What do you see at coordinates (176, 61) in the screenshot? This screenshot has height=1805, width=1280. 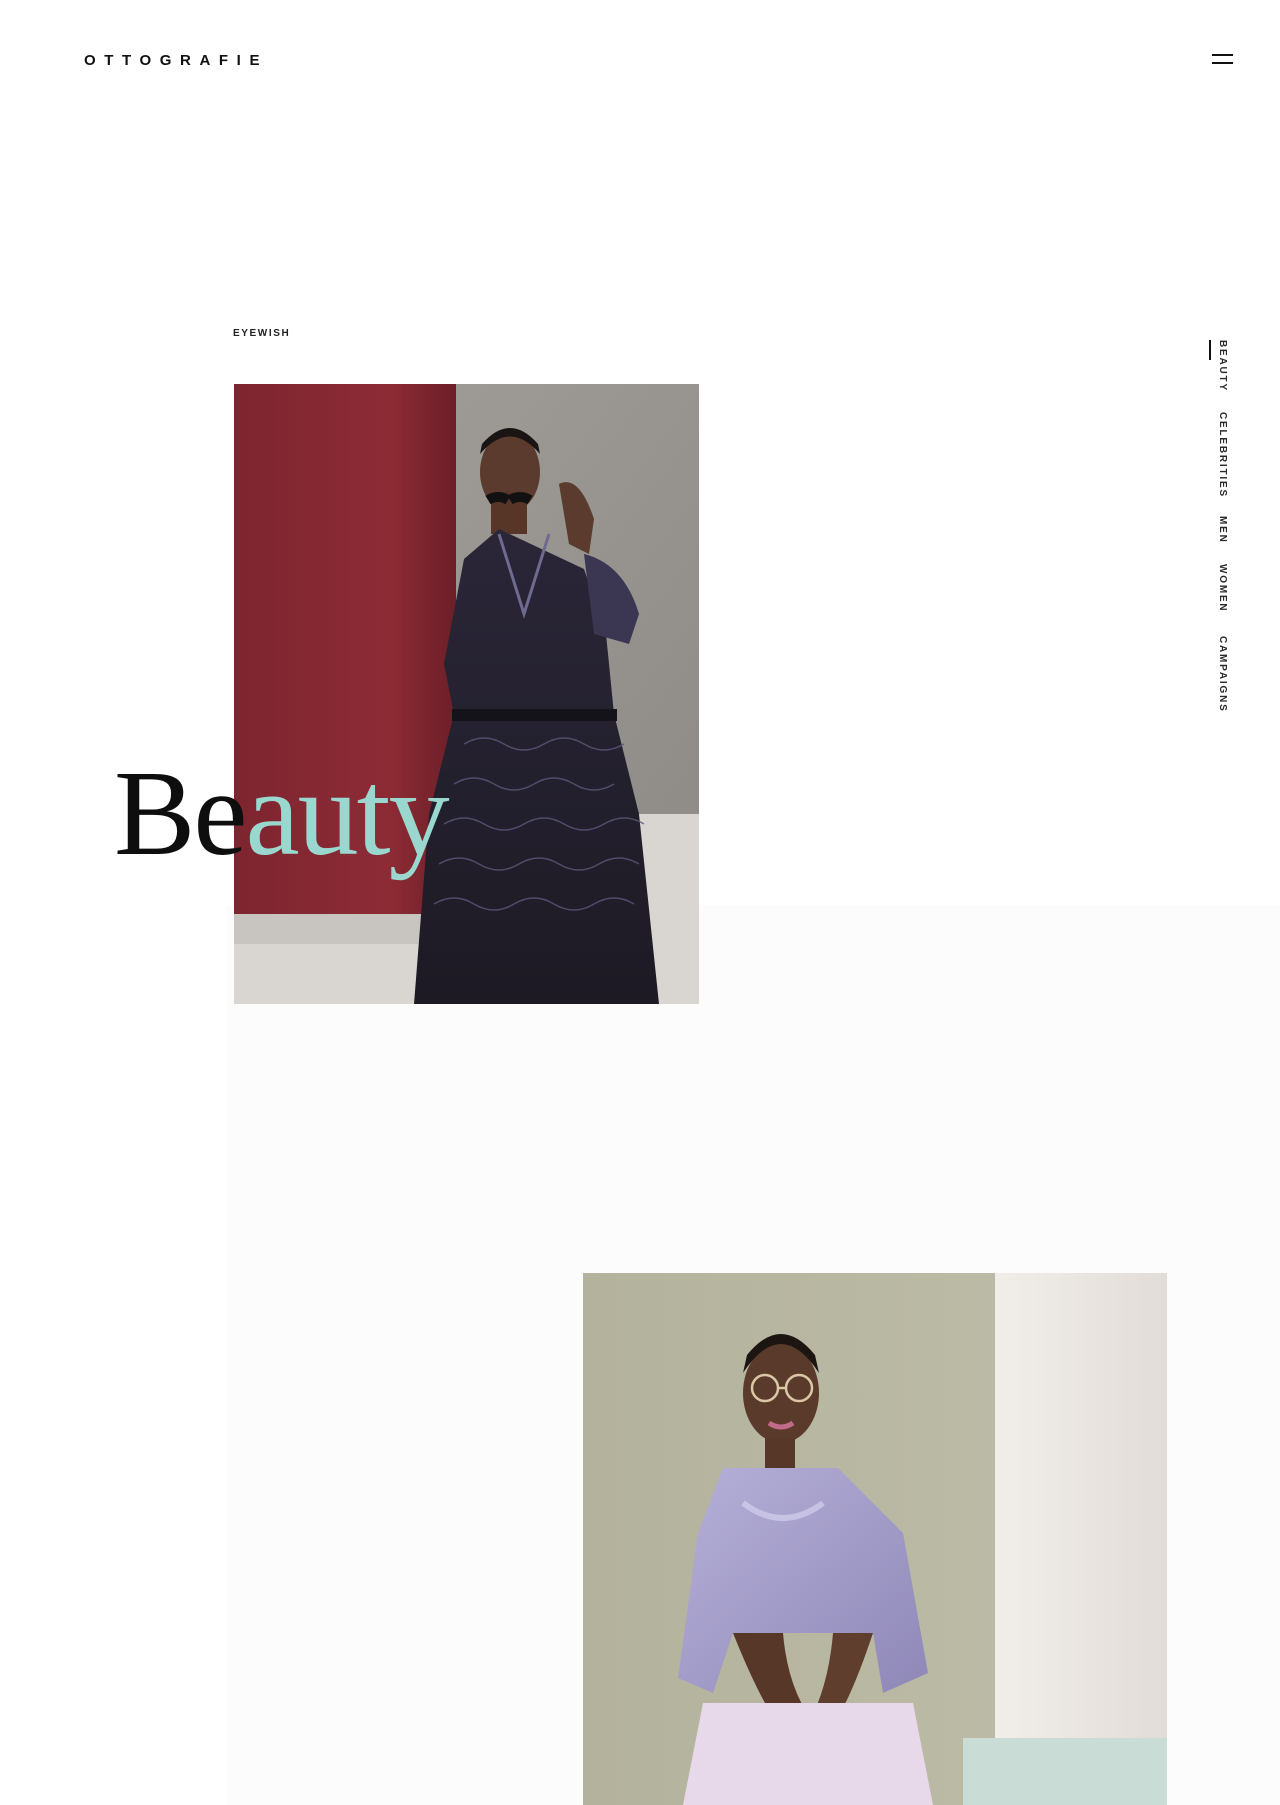 I see `site-logo: OTTOGRAFIE` at bounding box center [176, 61].